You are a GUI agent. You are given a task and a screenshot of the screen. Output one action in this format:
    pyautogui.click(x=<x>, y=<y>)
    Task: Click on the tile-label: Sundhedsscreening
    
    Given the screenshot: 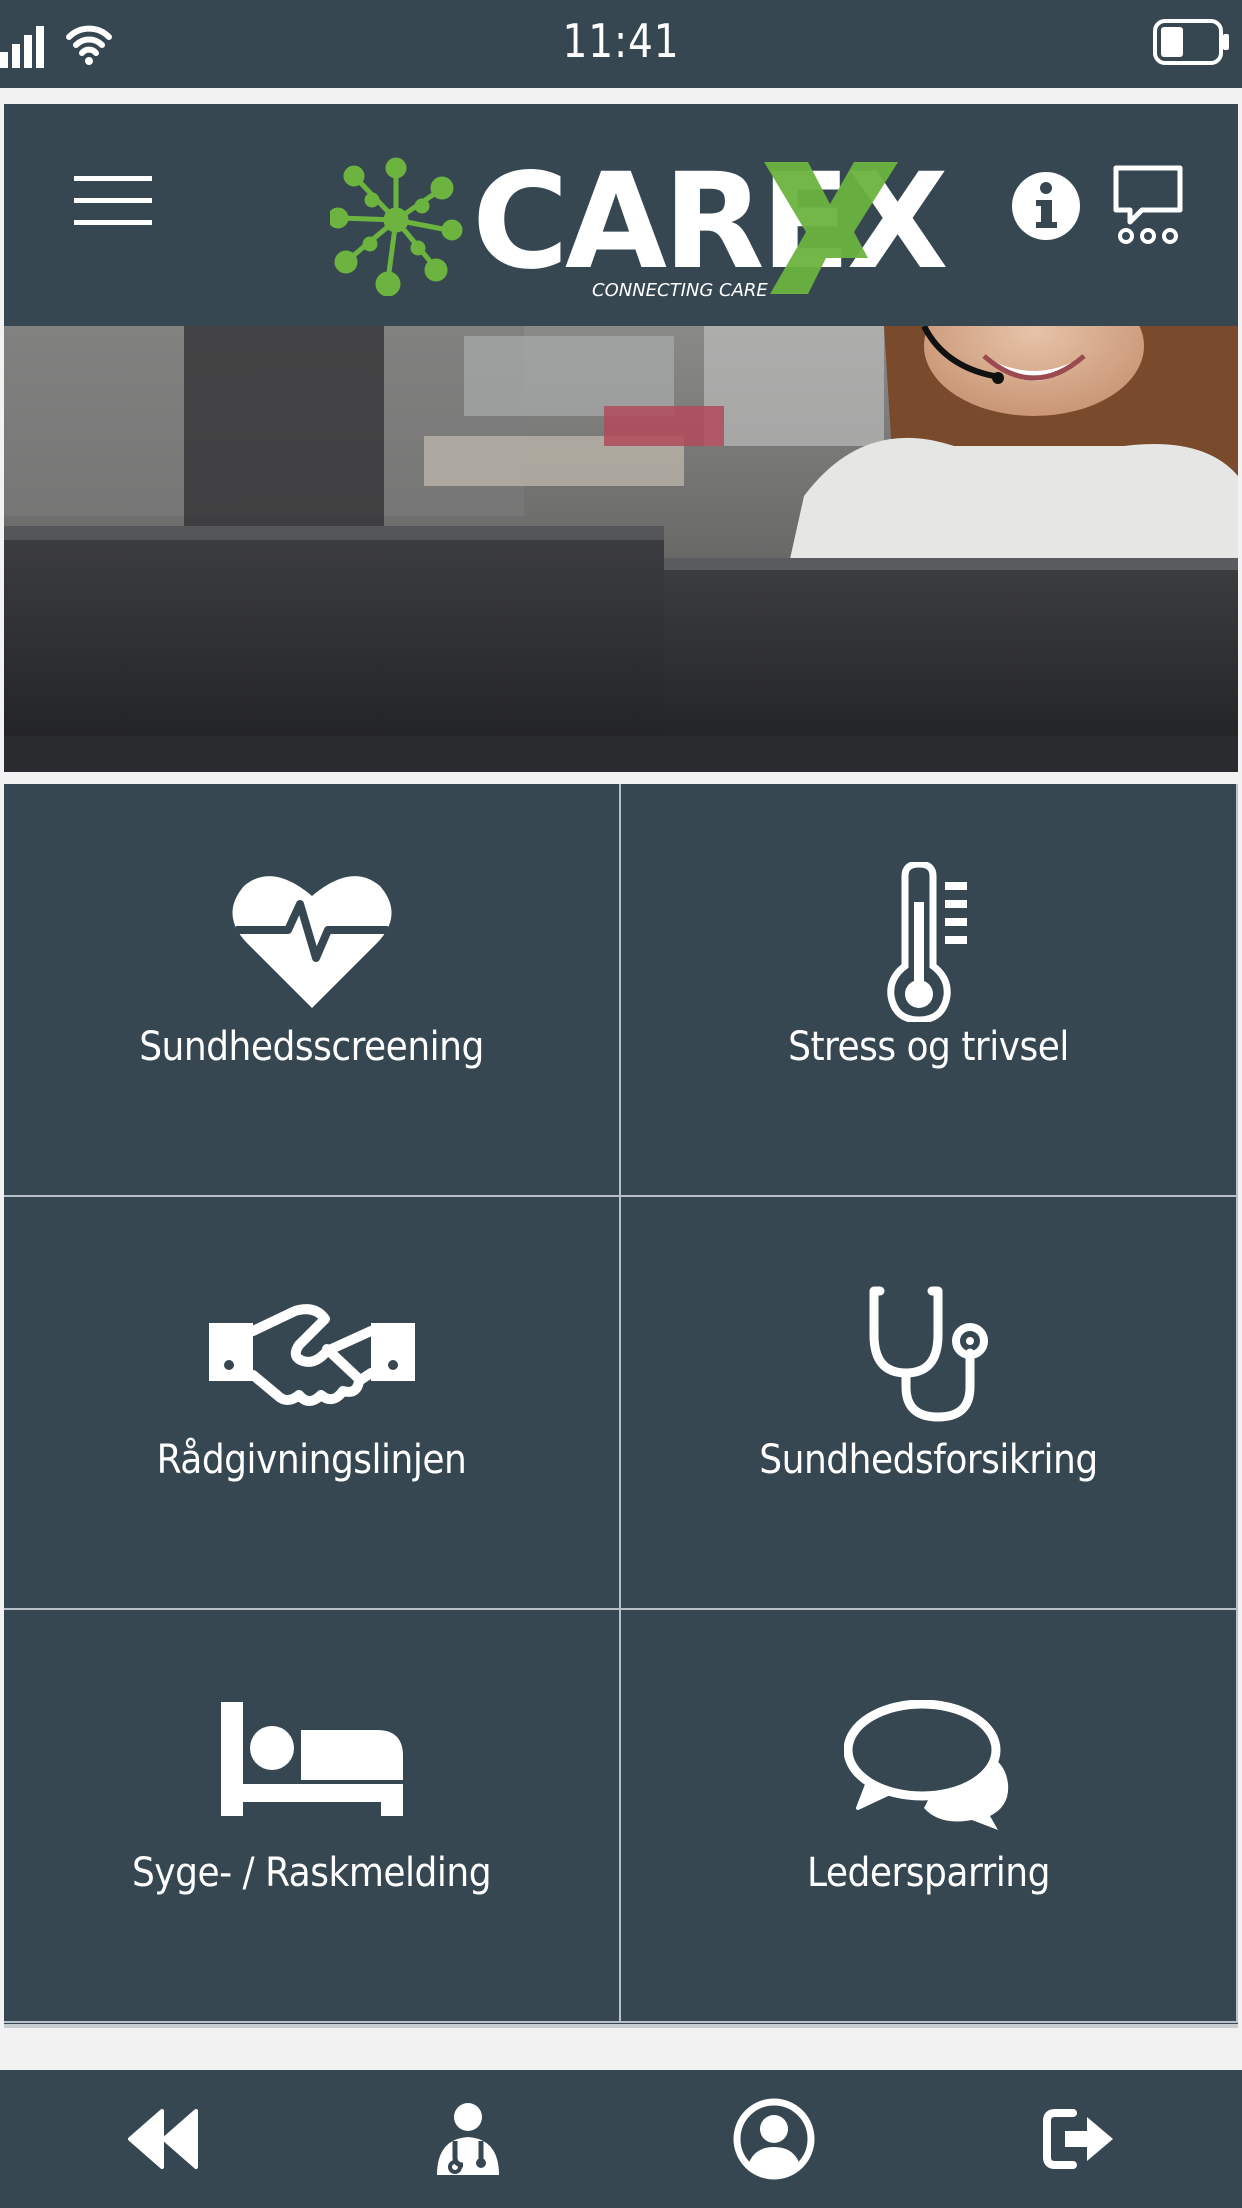 What is the action you would take?
    pyautogui.click(x=311, y=1047)
    